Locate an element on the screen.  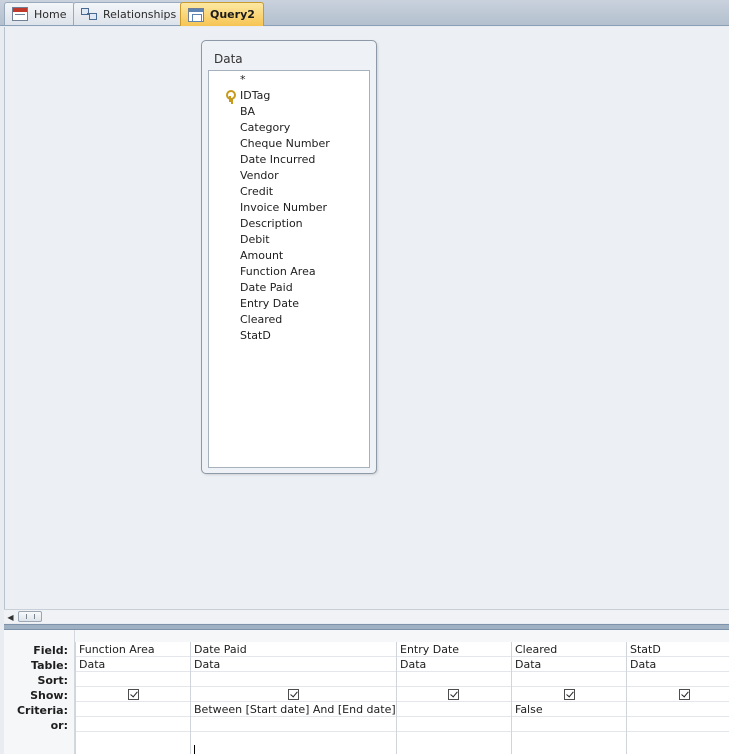
tab-home: Home is located at coordinates (40, 13).